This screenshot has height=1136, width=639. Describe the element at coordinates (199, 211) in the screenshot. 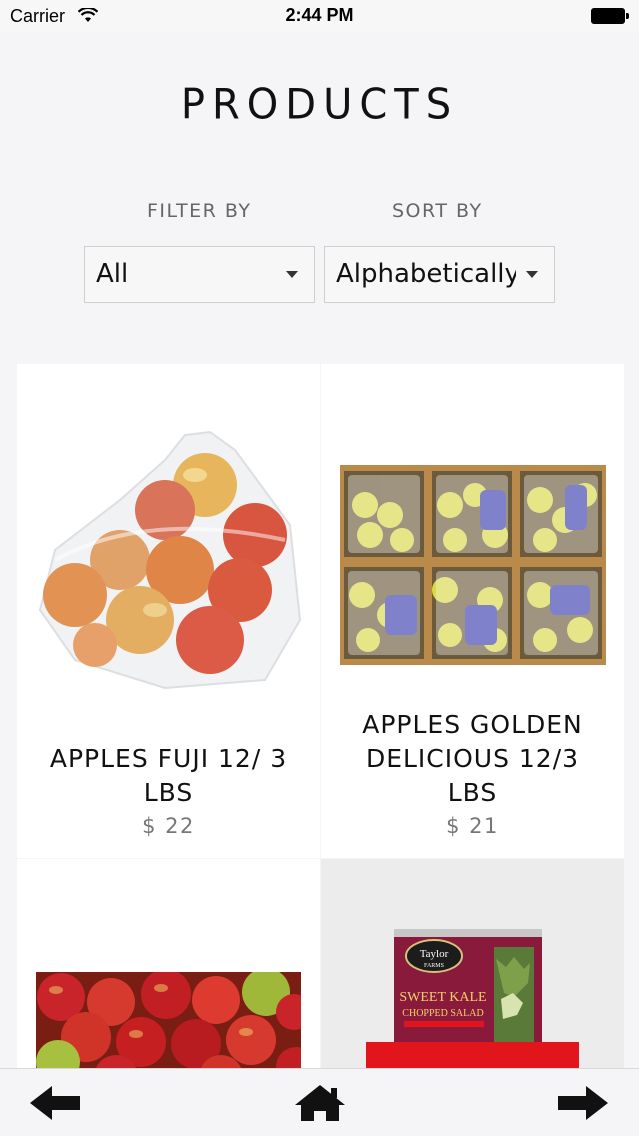

I see `filter-label: FILTER BY` at that location.